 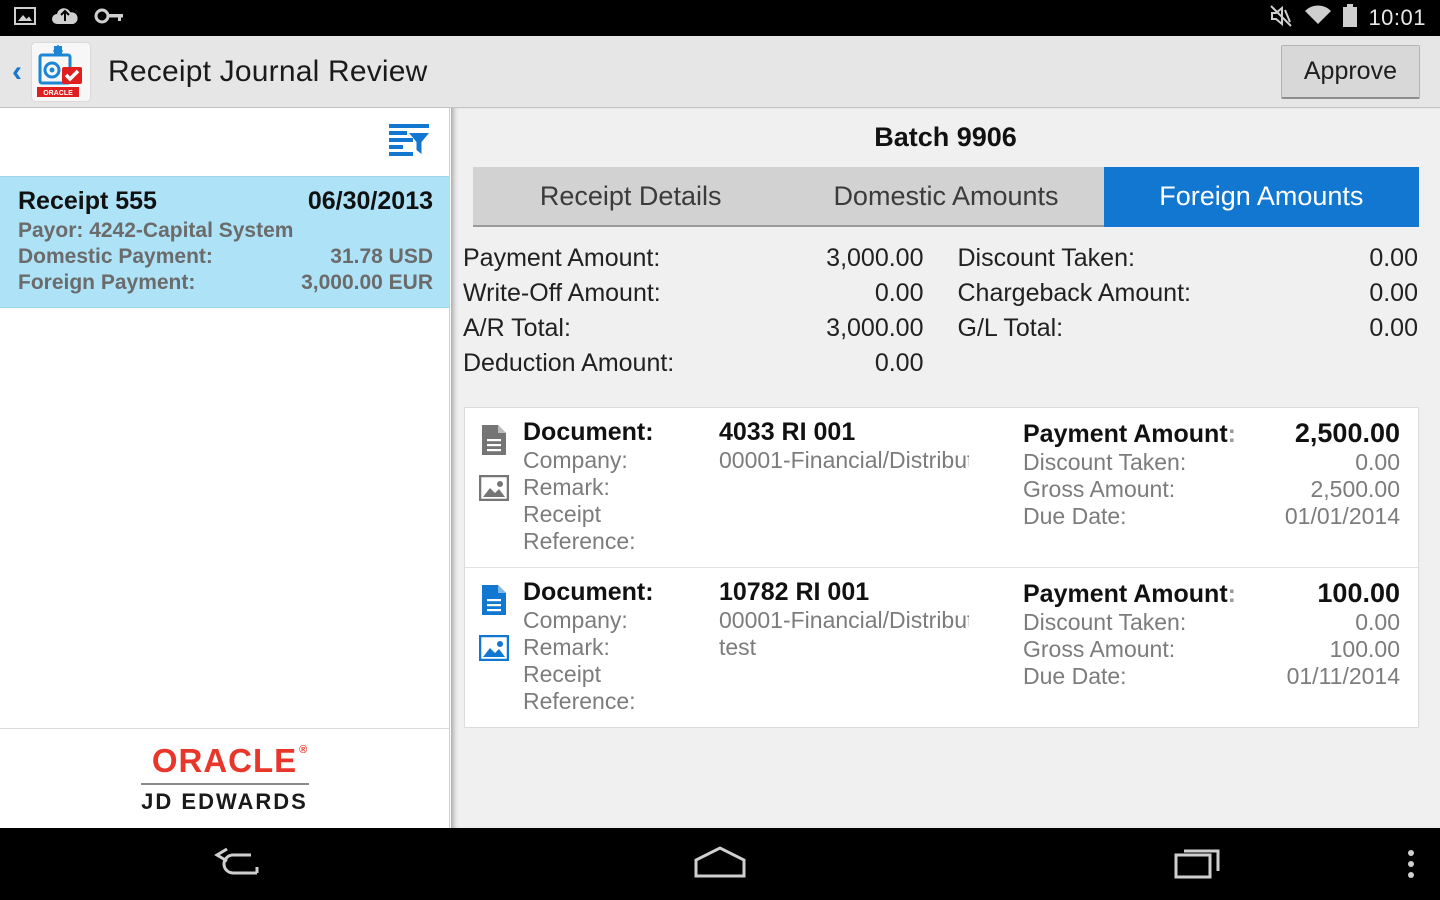 I want to click on receipt-foreign-payment: Foreign Payment: 3,000.00 EUR, so click(x=225, y=283).